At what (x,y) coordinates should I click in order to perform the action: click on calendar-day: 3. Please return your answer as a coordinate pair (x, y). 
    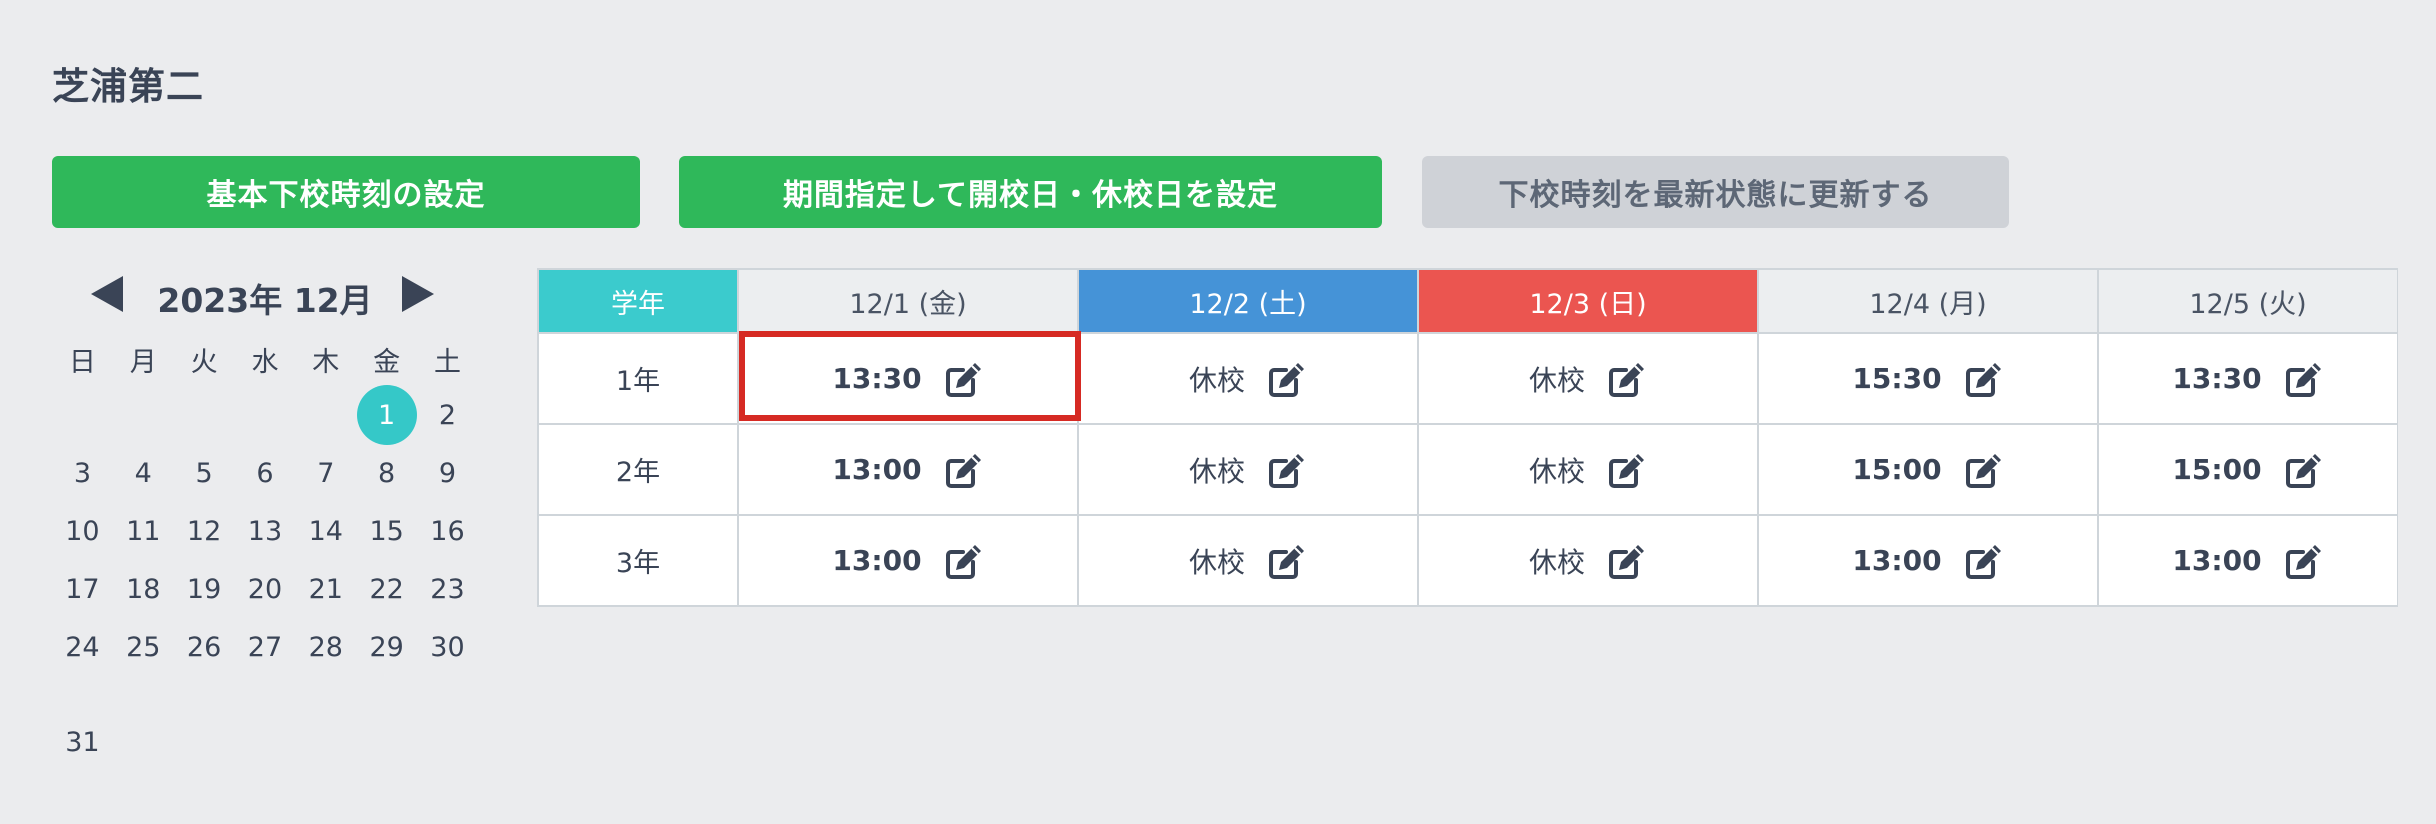
    Looking at the image, I should click on (82, 473).